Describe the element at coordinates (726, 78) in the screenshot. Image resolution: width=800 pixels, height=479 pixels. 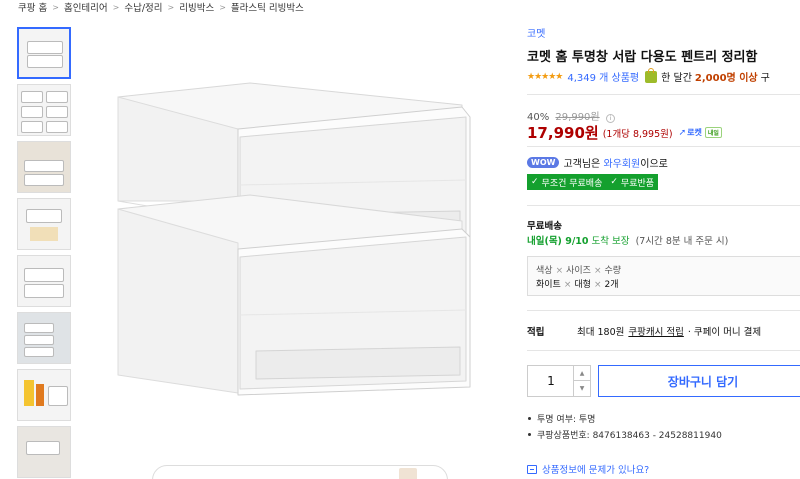
I see `sold-quantity: 2,000명 이상` at that location.